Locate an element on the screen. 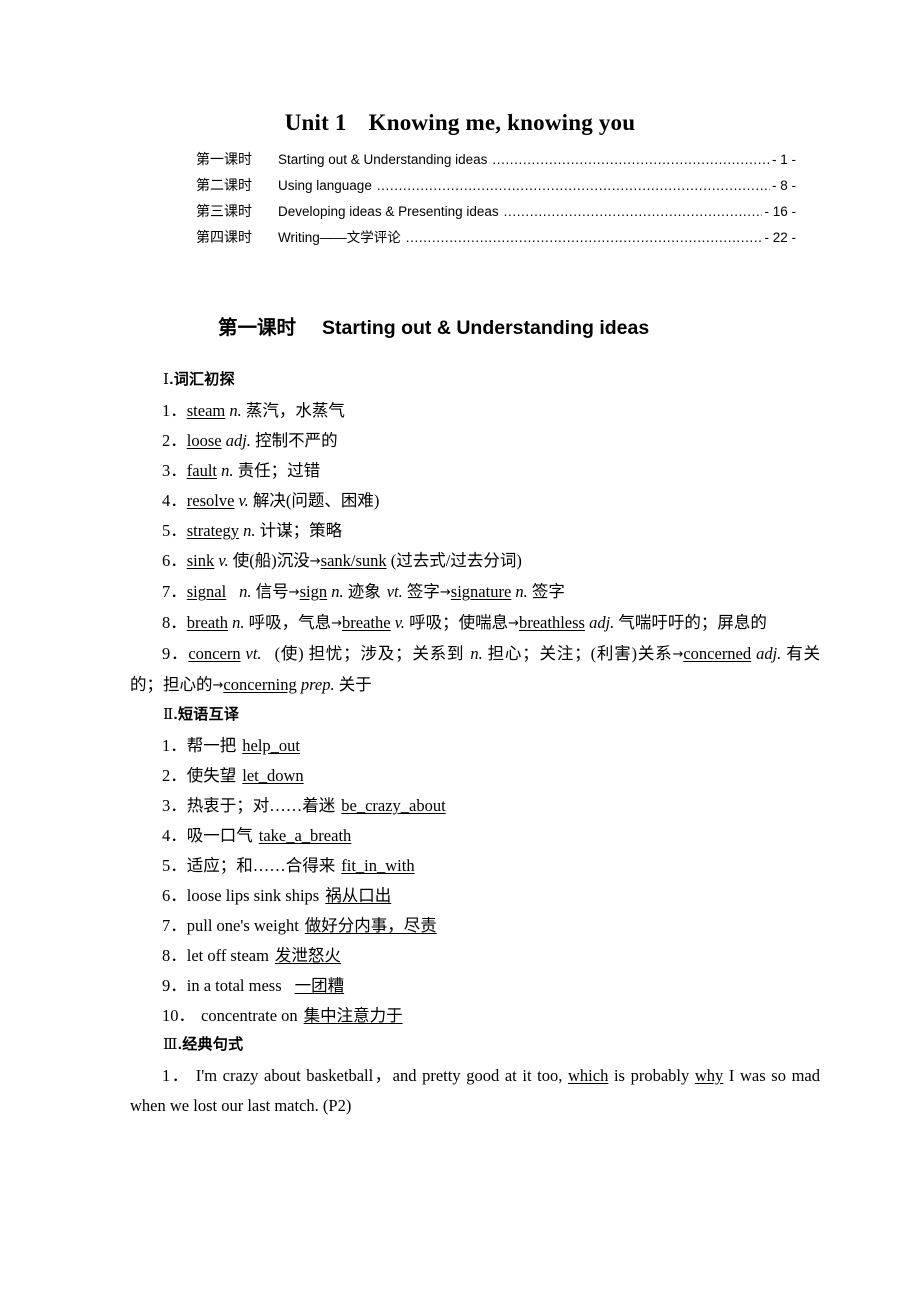 This screenshot has width=920, height=1302. vocab-def: 控制不严的 is located at coordinates (296, 440).